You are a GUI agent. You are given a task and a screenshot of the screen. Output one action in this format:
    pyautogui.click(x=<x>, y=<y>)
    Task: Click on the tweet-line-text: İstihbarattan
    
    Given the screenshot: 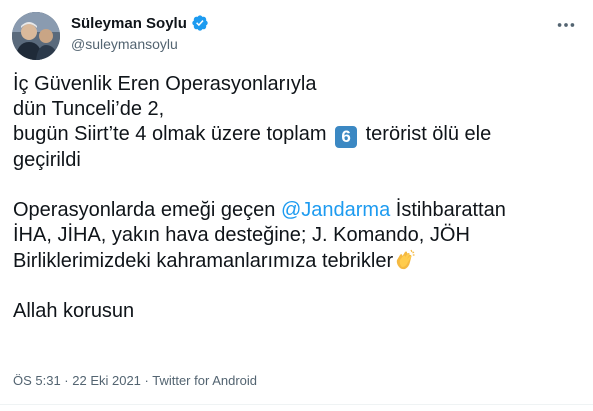 What is the action you would take?
    pyautogui.click(x=450, y=210)
    